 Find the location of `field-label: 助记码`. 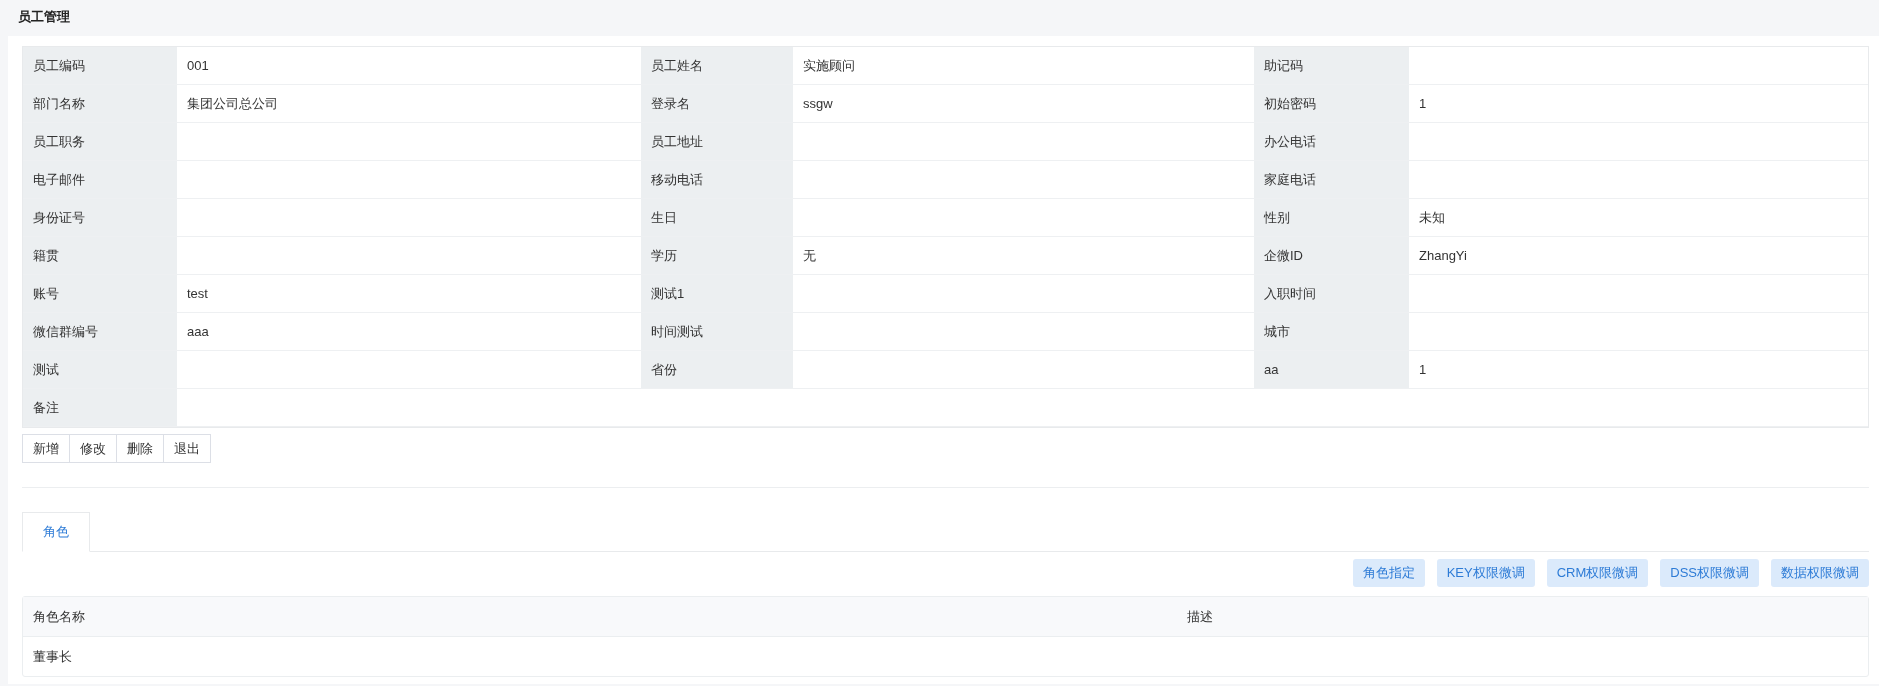

field-label: 助记码 is located at coordinates (1331, 66).